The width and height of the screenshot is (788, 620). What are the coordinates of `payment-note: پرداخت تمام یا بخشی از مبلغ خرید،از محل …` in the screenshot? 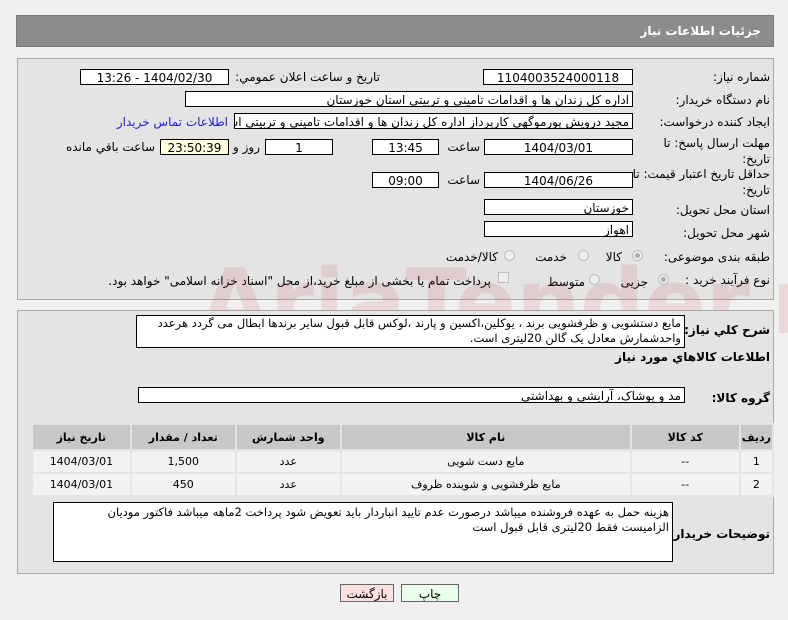 It's located at (299, 281).